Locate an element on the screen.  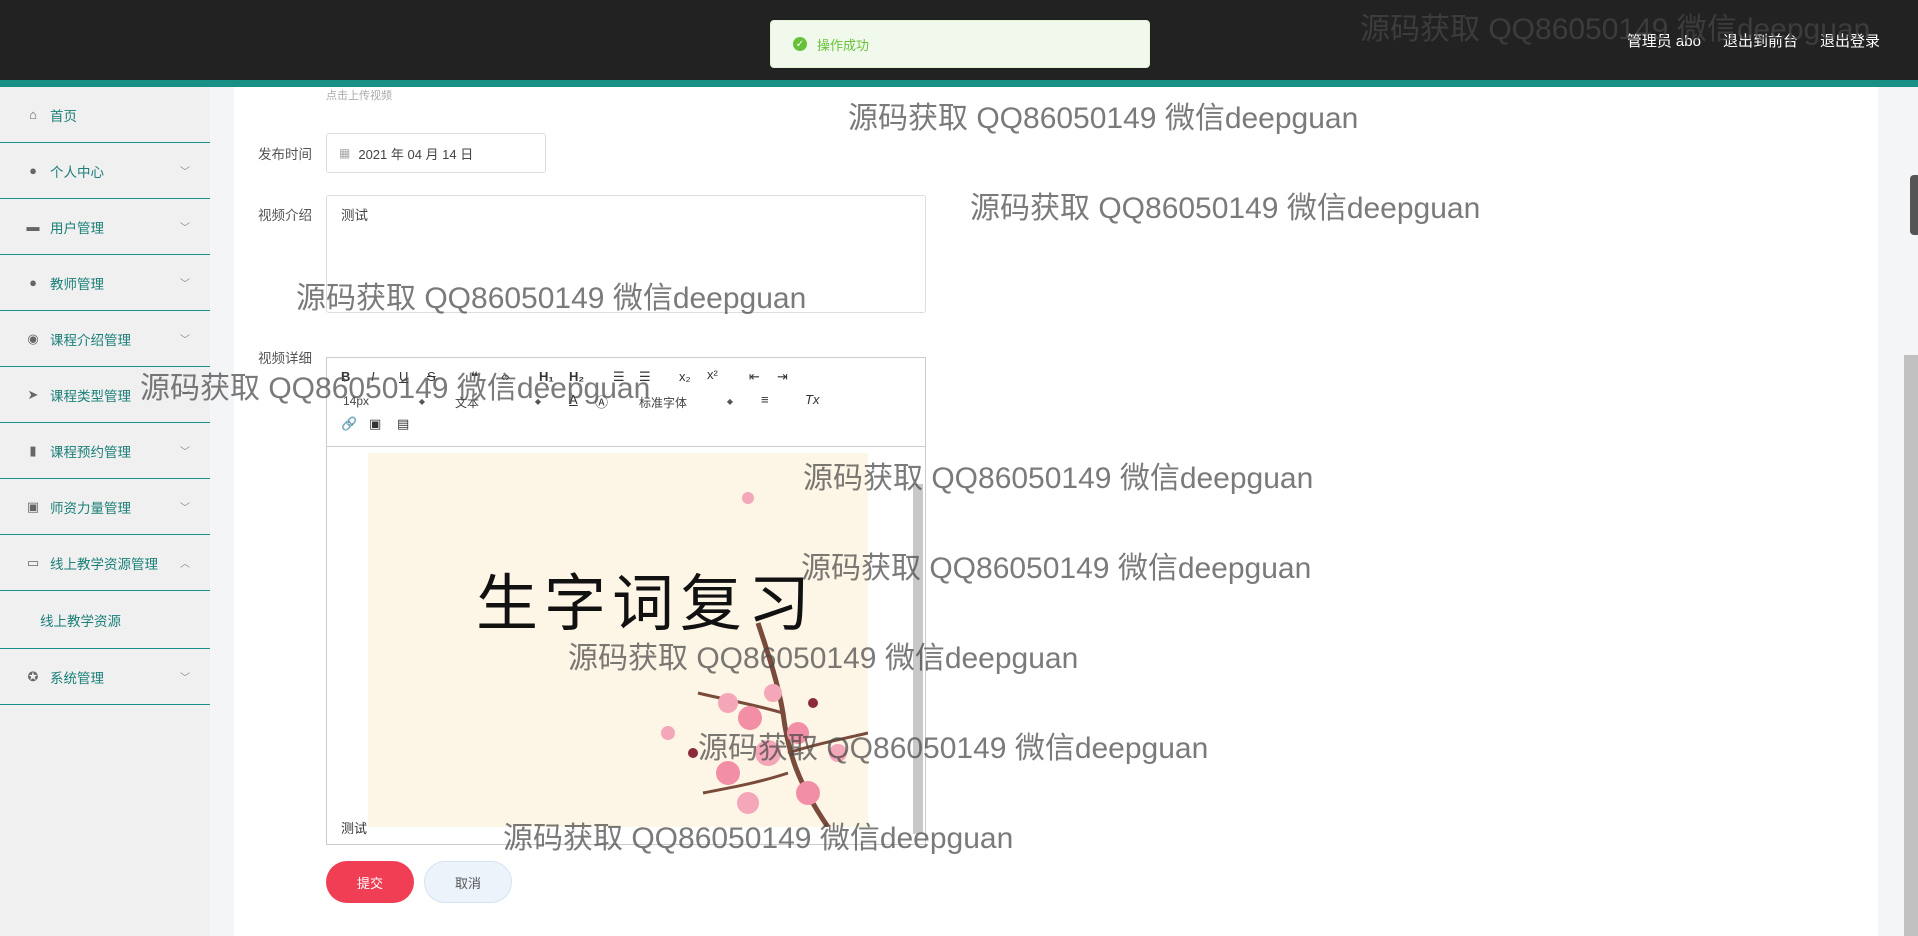
sidebar-item-label: 个人中心 is located at coordinates (77, 172).